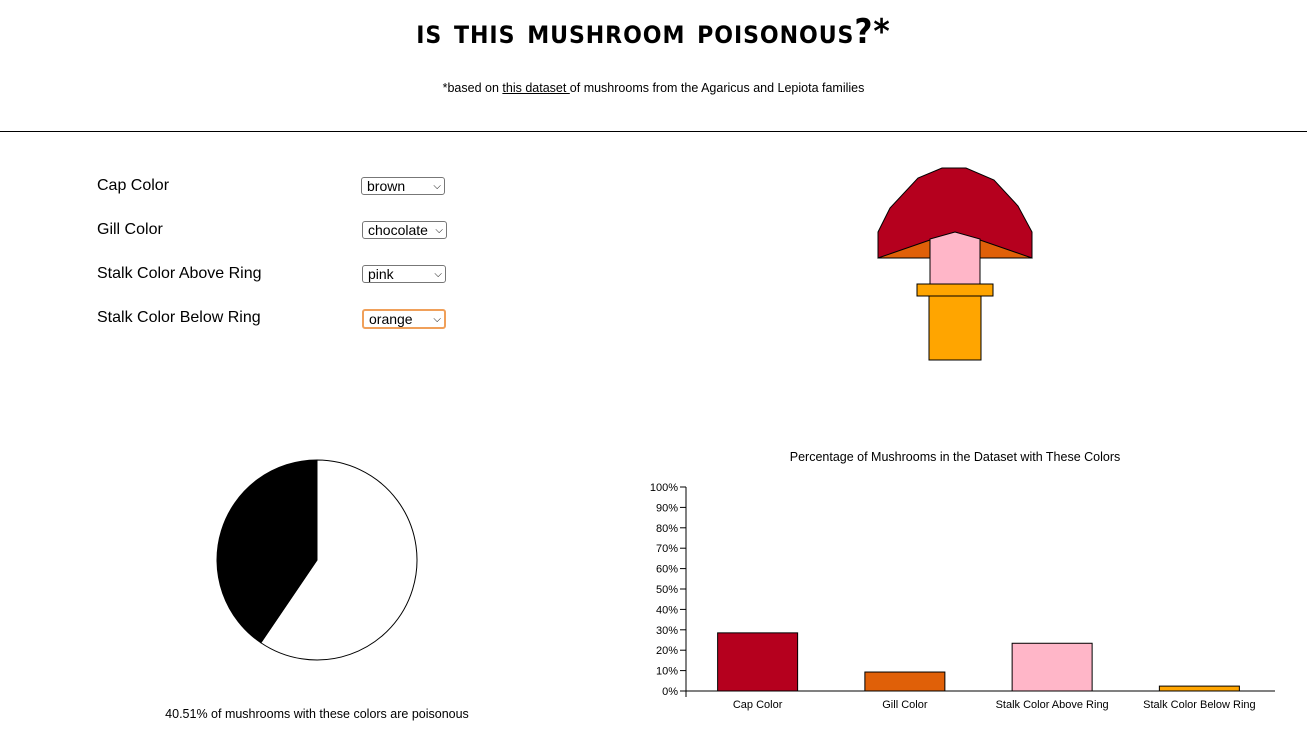  I want to click on x-tick-label: Stalk Color Above Ring, so click(1052, 705).